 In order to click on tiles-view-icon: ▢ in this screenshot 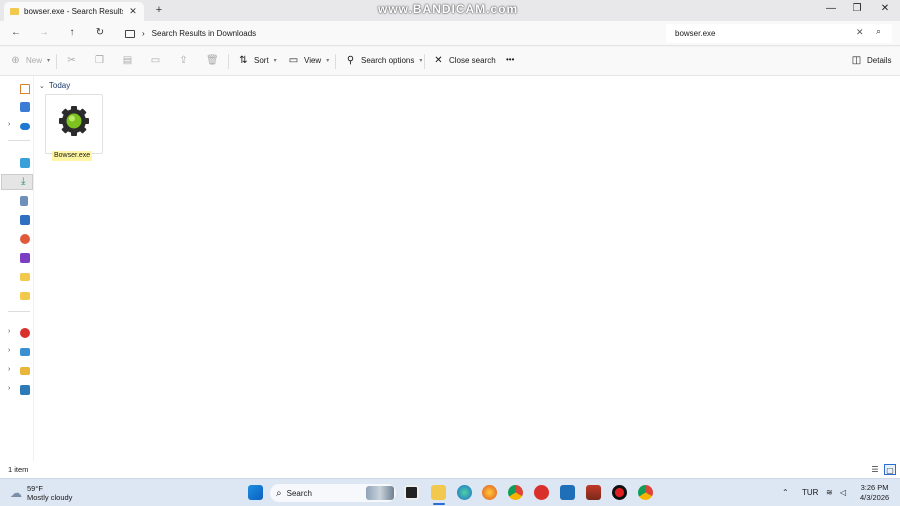, I will do `click(890, 470)`.